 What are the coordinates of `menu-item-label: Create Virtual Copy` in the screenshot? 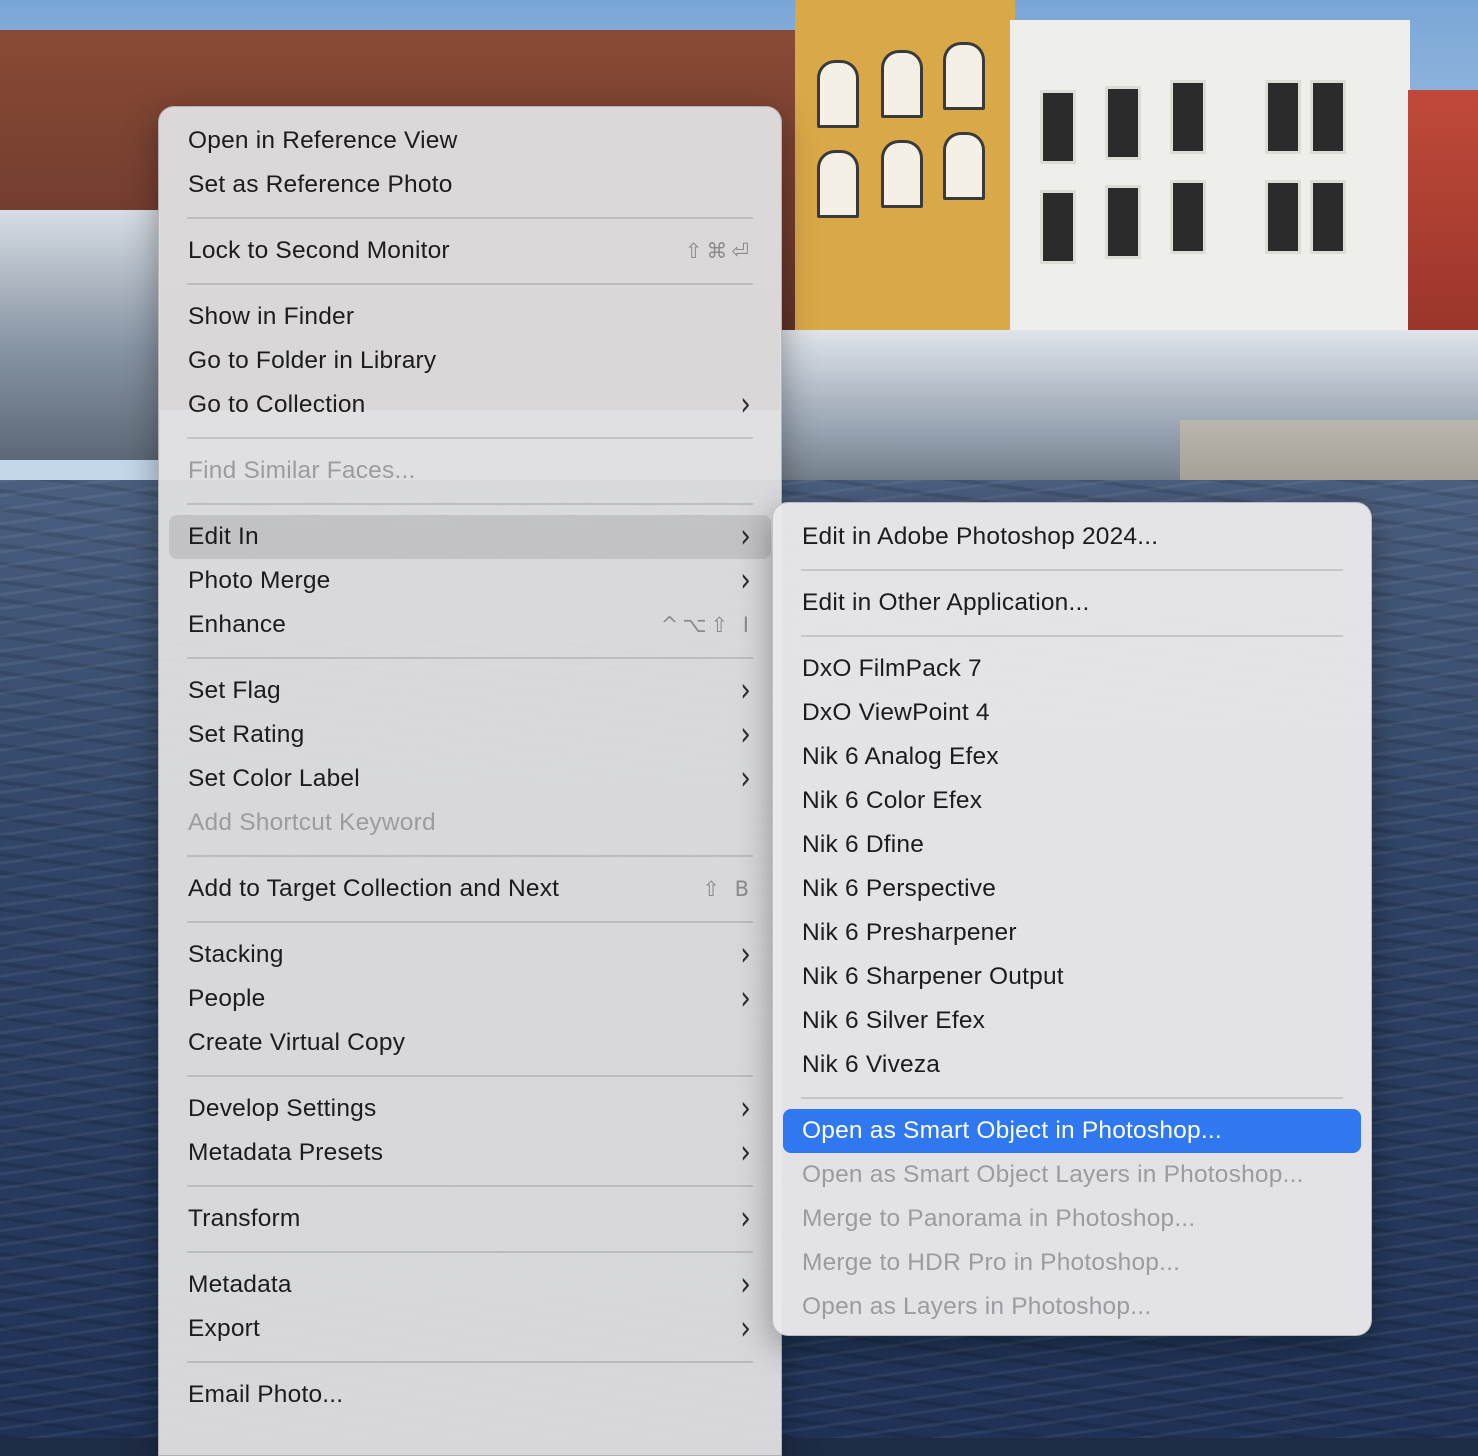 It's located at (297, 1042).